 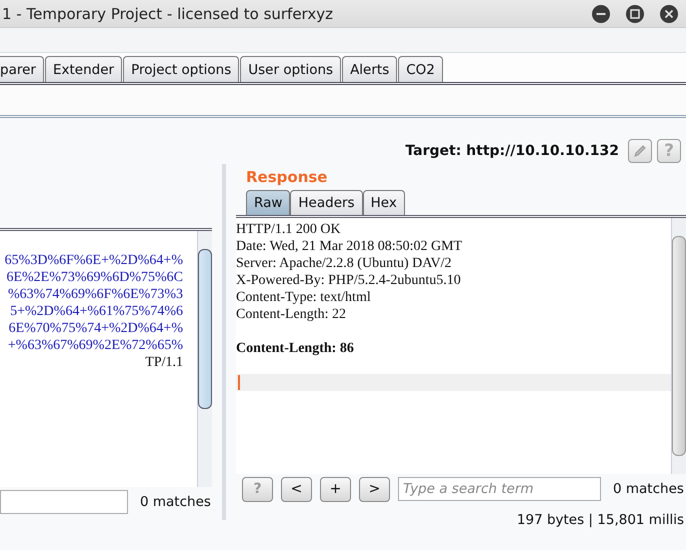 I want to click on code-line: 65%3D%6F%6E+%2D%64+%, so click(x=94, y=260).